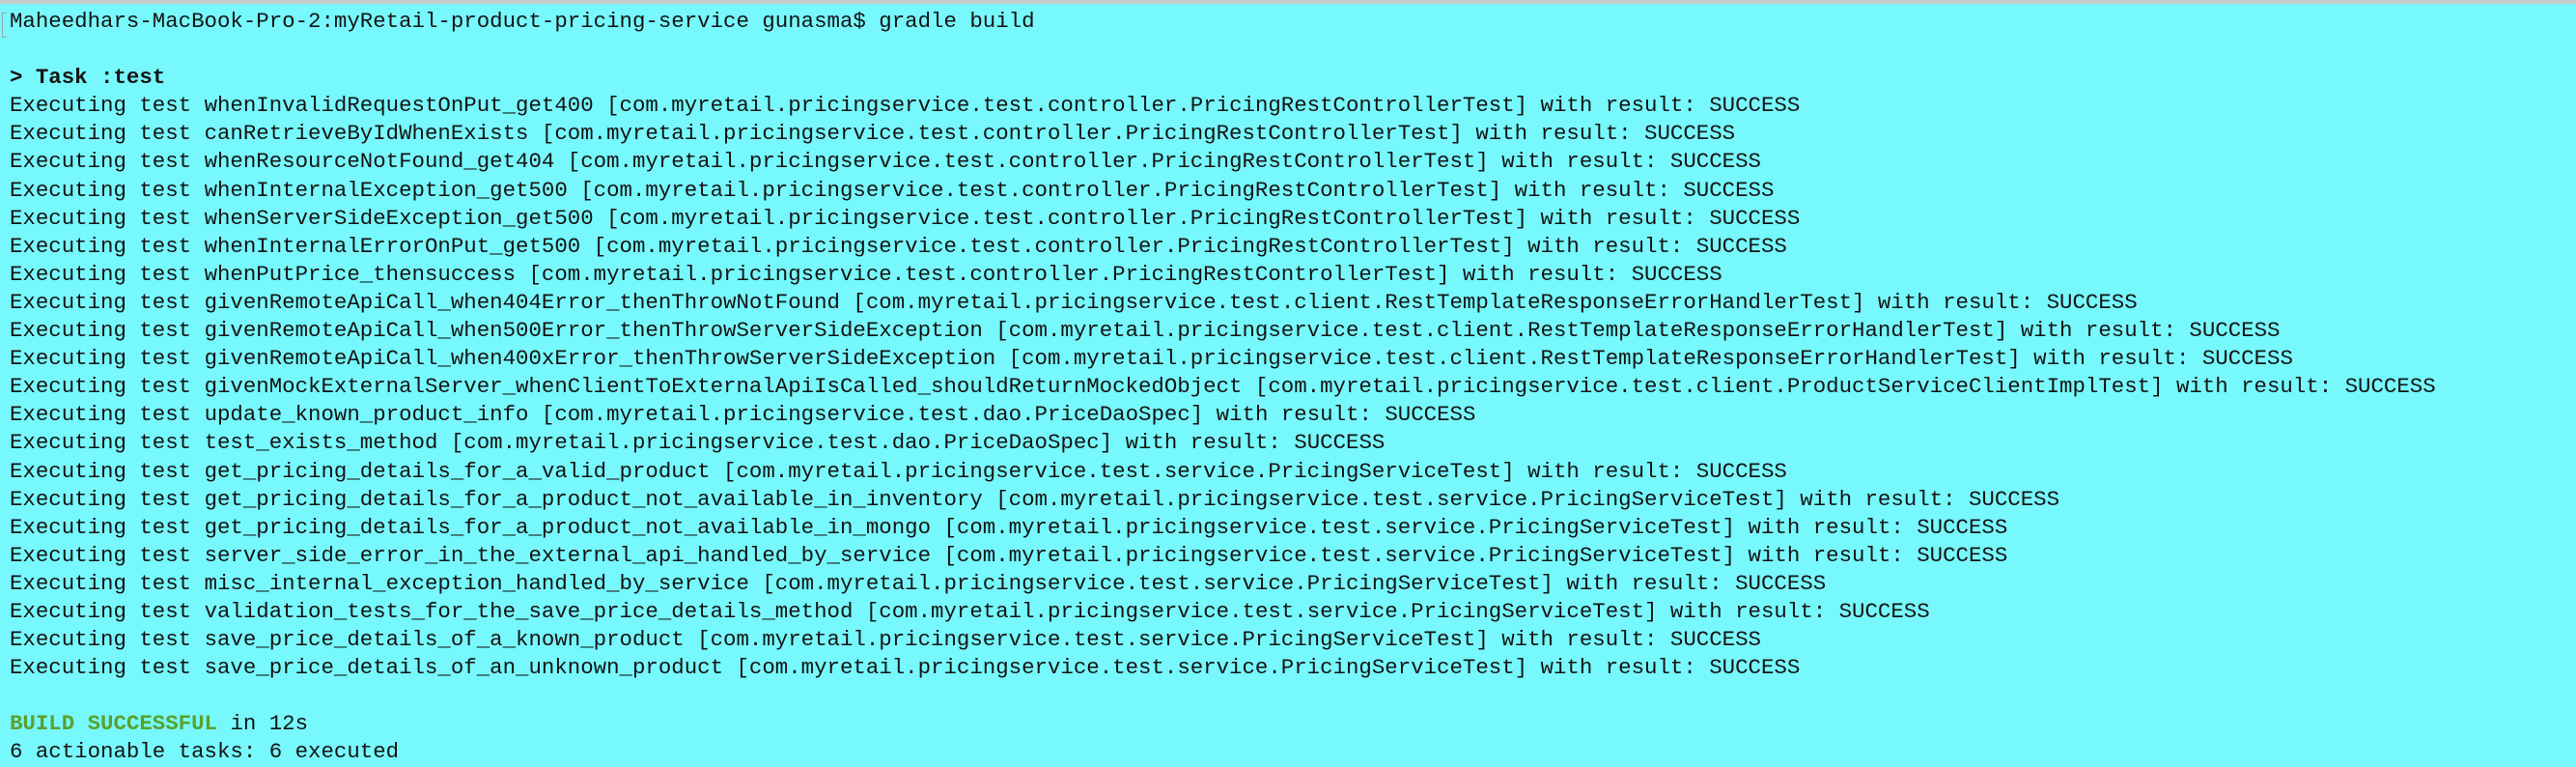  What do you see at coordinates (205, 752) in the screenshot?
I see `build-summary: 6 actionable tasks: 6 executed` at bounding box center [205, 752].